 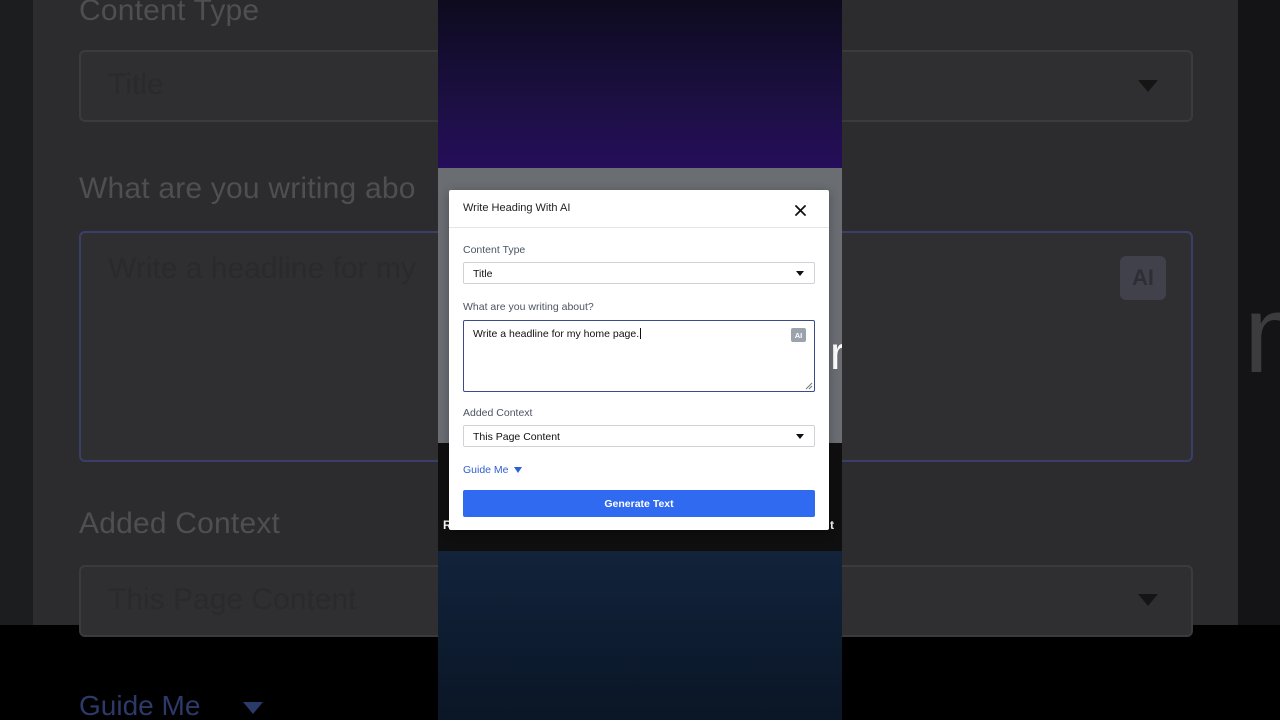 What do you see at coordinates (1262, 335) in the screenshot?
I see `bg-glyph-right: m` at bounding box center [1262, 335].